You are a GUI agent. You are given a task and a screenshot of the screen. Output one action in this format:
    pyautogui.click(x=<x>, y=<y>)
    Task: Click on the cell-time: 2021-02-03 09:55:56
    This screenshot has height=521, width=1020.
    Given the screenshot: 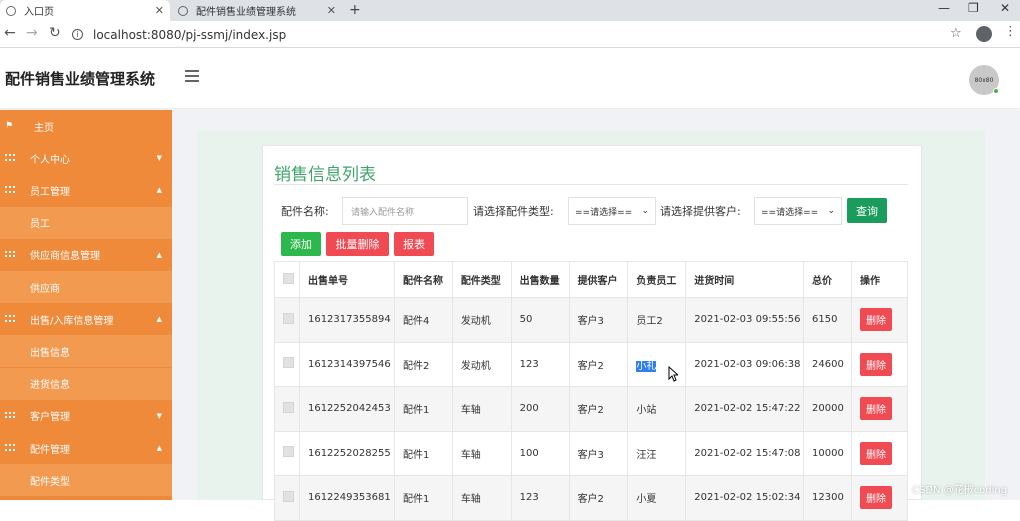 What is the action you would take?
    pyautogui.click(x=745, y=320)
    